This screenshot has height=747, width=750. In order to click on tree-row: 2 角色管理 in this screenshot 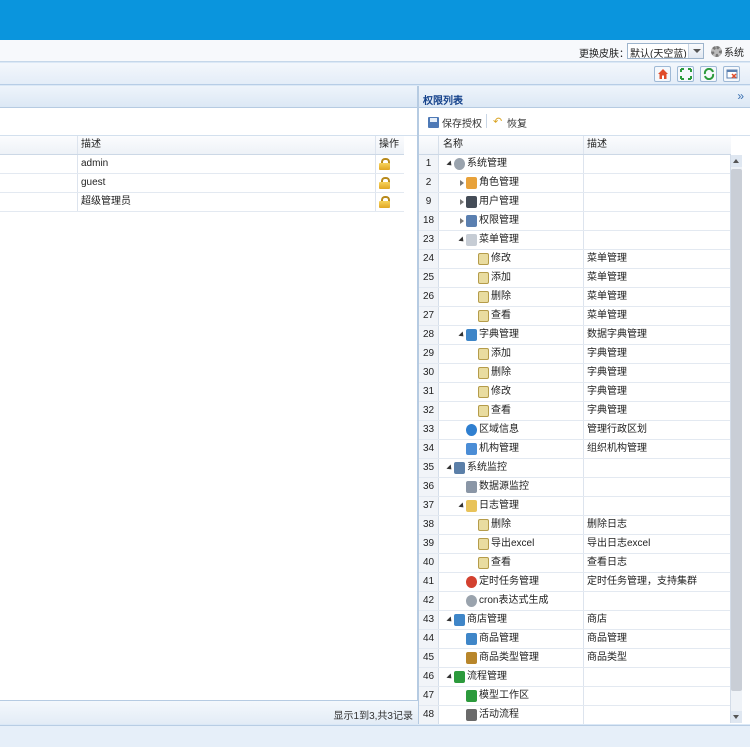, I will do `click(575, 183)`.